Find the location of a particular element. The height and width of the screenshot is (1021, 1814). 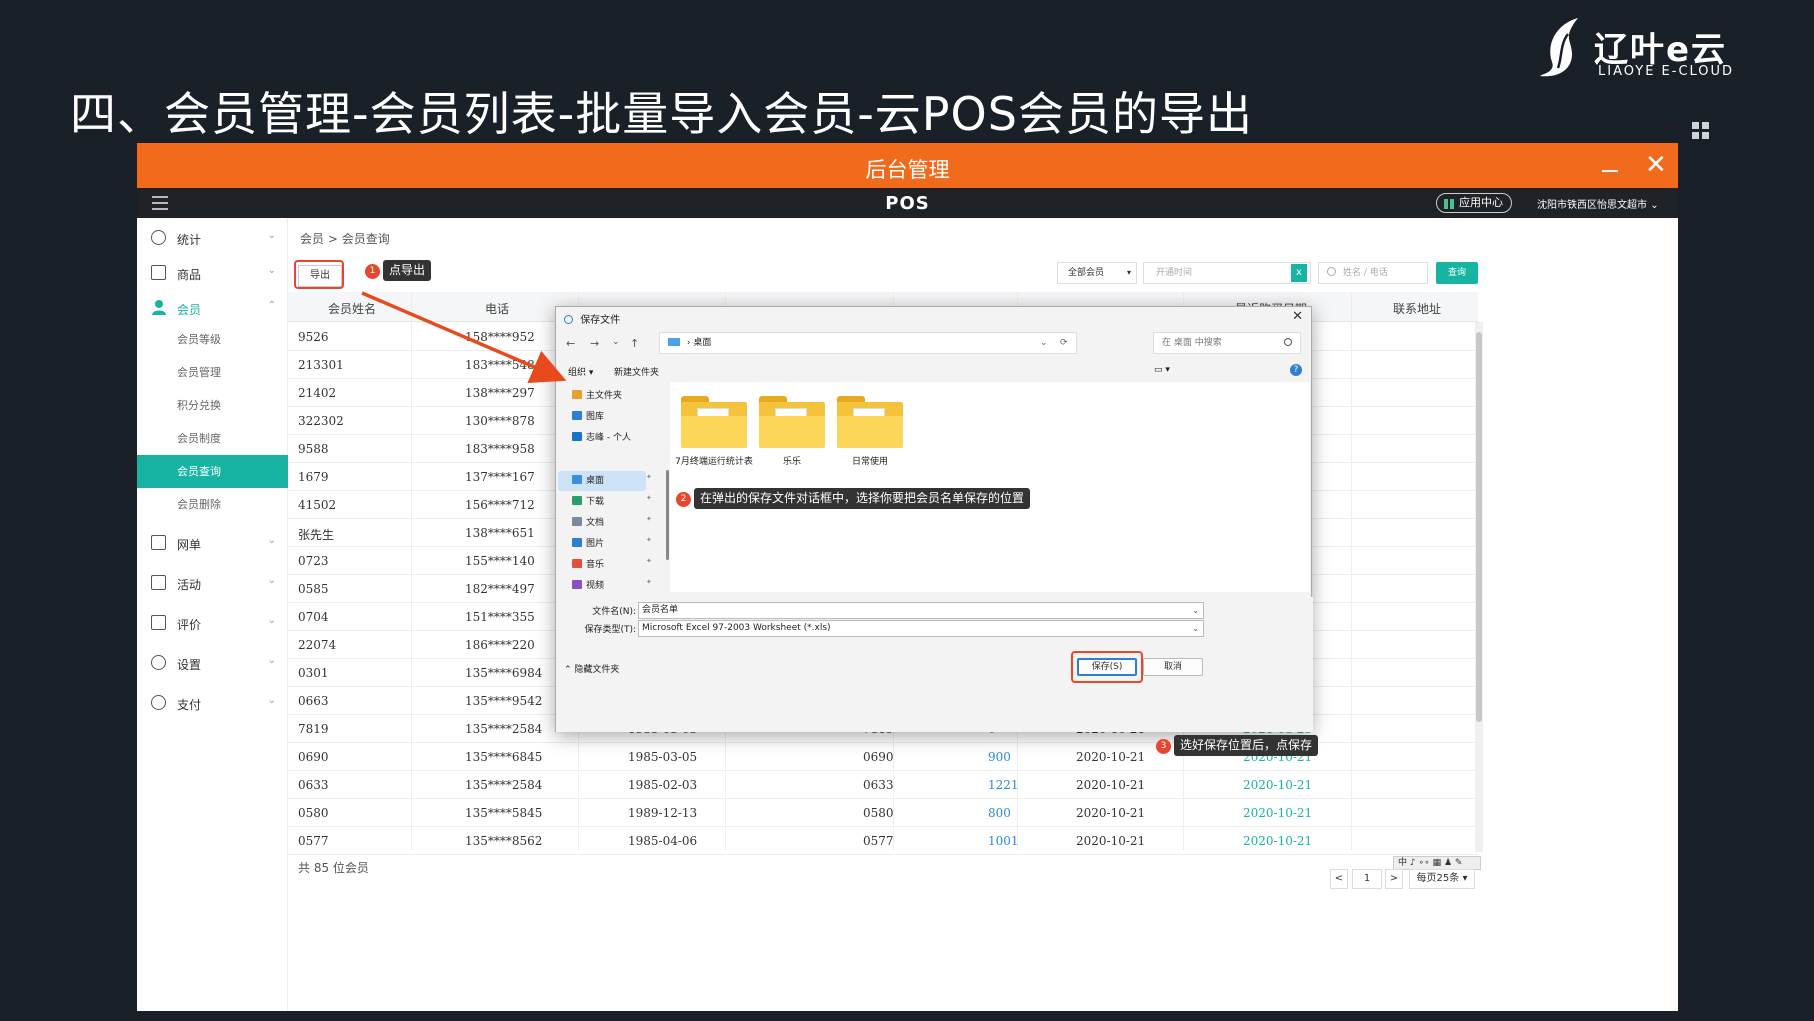

recent-locations-icon: ⌄ is located at coordinates (616, 342).